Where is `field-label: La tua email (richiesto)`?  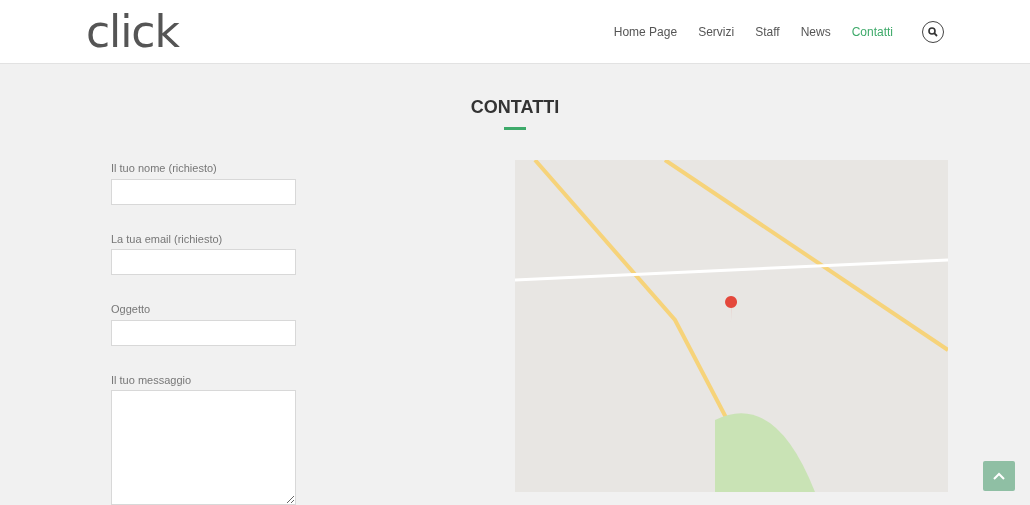
field-label: La tua email (richiesto) is located at coordinates (167, 239).